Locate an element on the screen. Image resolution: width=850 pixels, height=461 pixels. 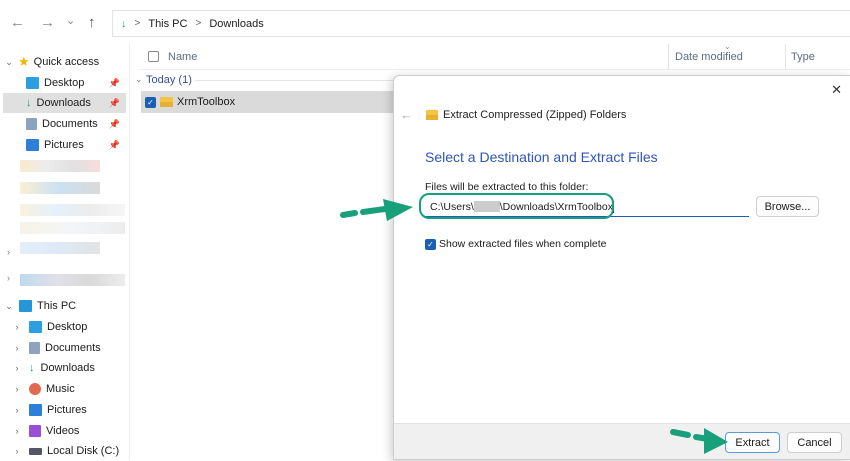
sidebar-item-local-disk: › Local Disk (C:) is located at coordinates (76, 451).